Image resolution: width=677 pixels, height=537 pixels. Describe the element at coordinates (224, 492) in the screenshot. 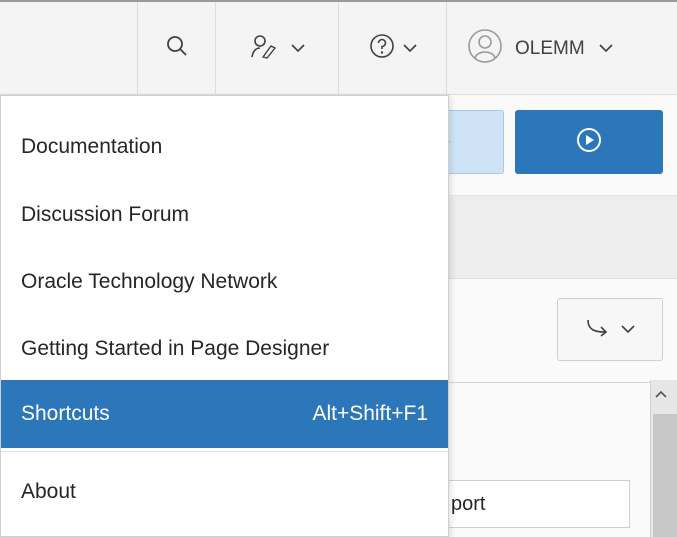

I see `menu-item-about: About` at that location.